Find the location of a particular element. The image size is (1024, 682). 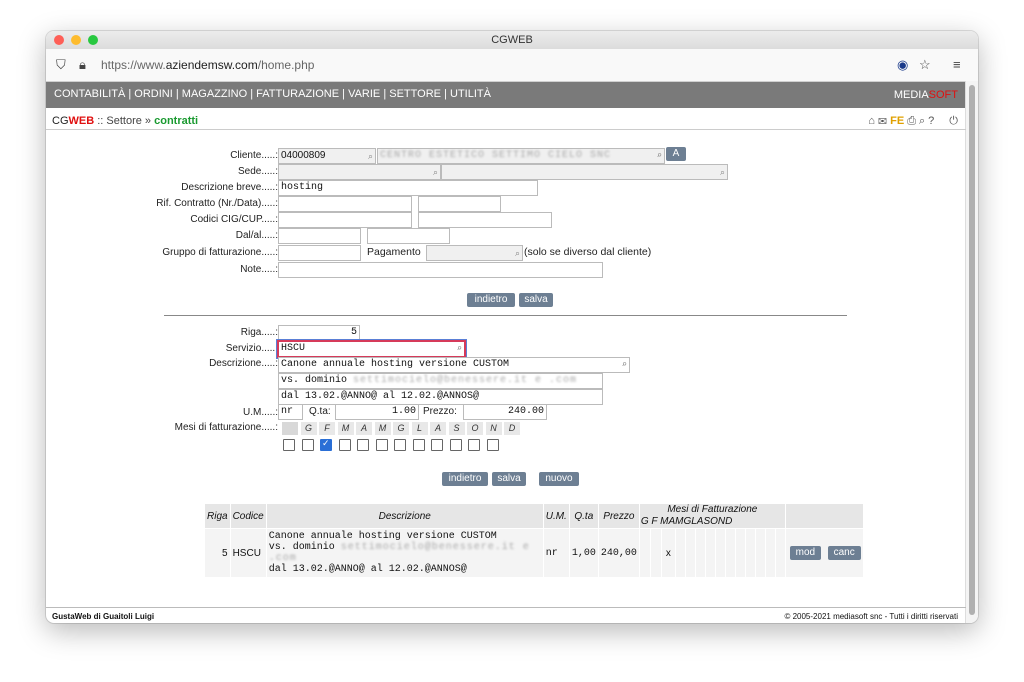

row-mese-marzo: x is located at coordinates (668, 553).